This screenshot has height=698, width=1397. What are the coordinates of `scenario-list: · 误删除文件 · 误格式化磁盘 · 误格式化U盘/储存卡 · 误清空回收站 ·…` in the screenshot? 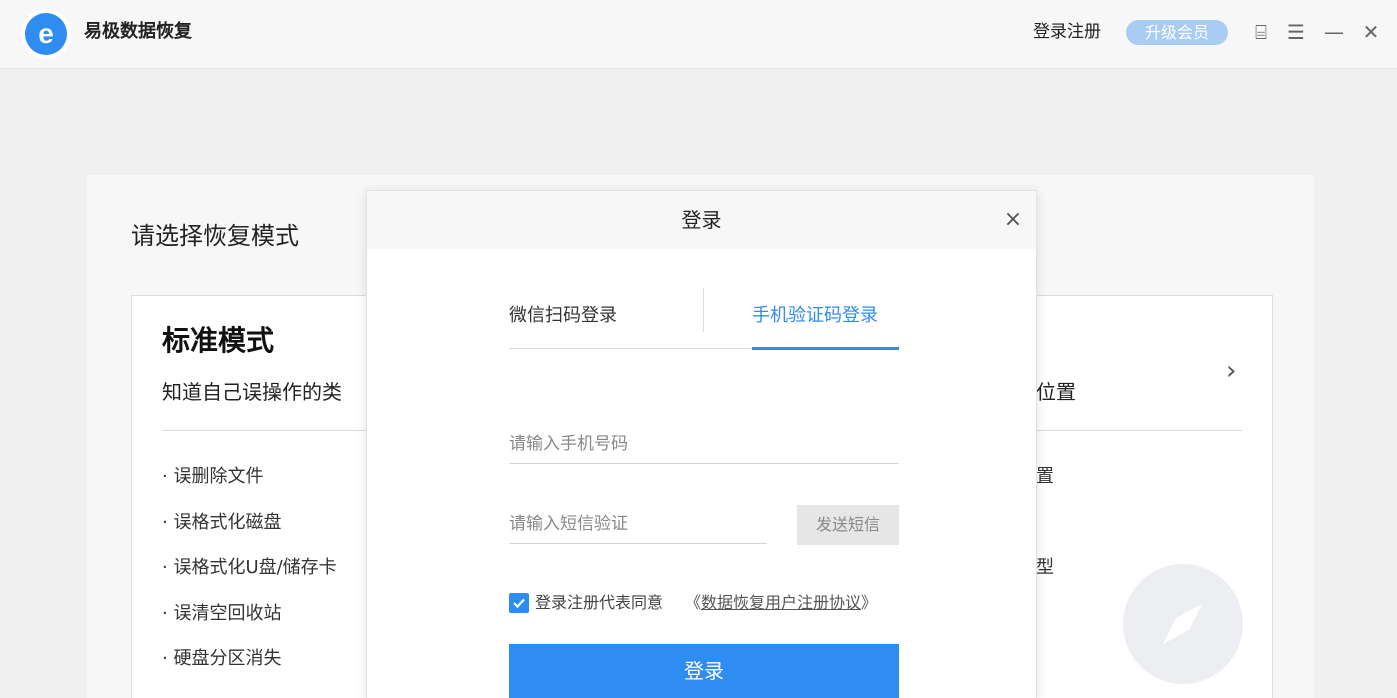 It's located at (264, 576).